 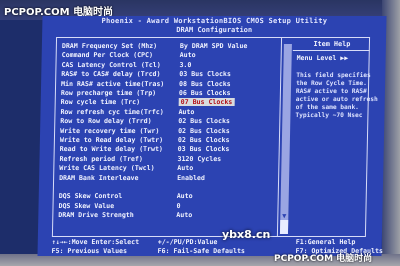 I want to click on help-line: active or auto refresh, so click(x=336, y=99).